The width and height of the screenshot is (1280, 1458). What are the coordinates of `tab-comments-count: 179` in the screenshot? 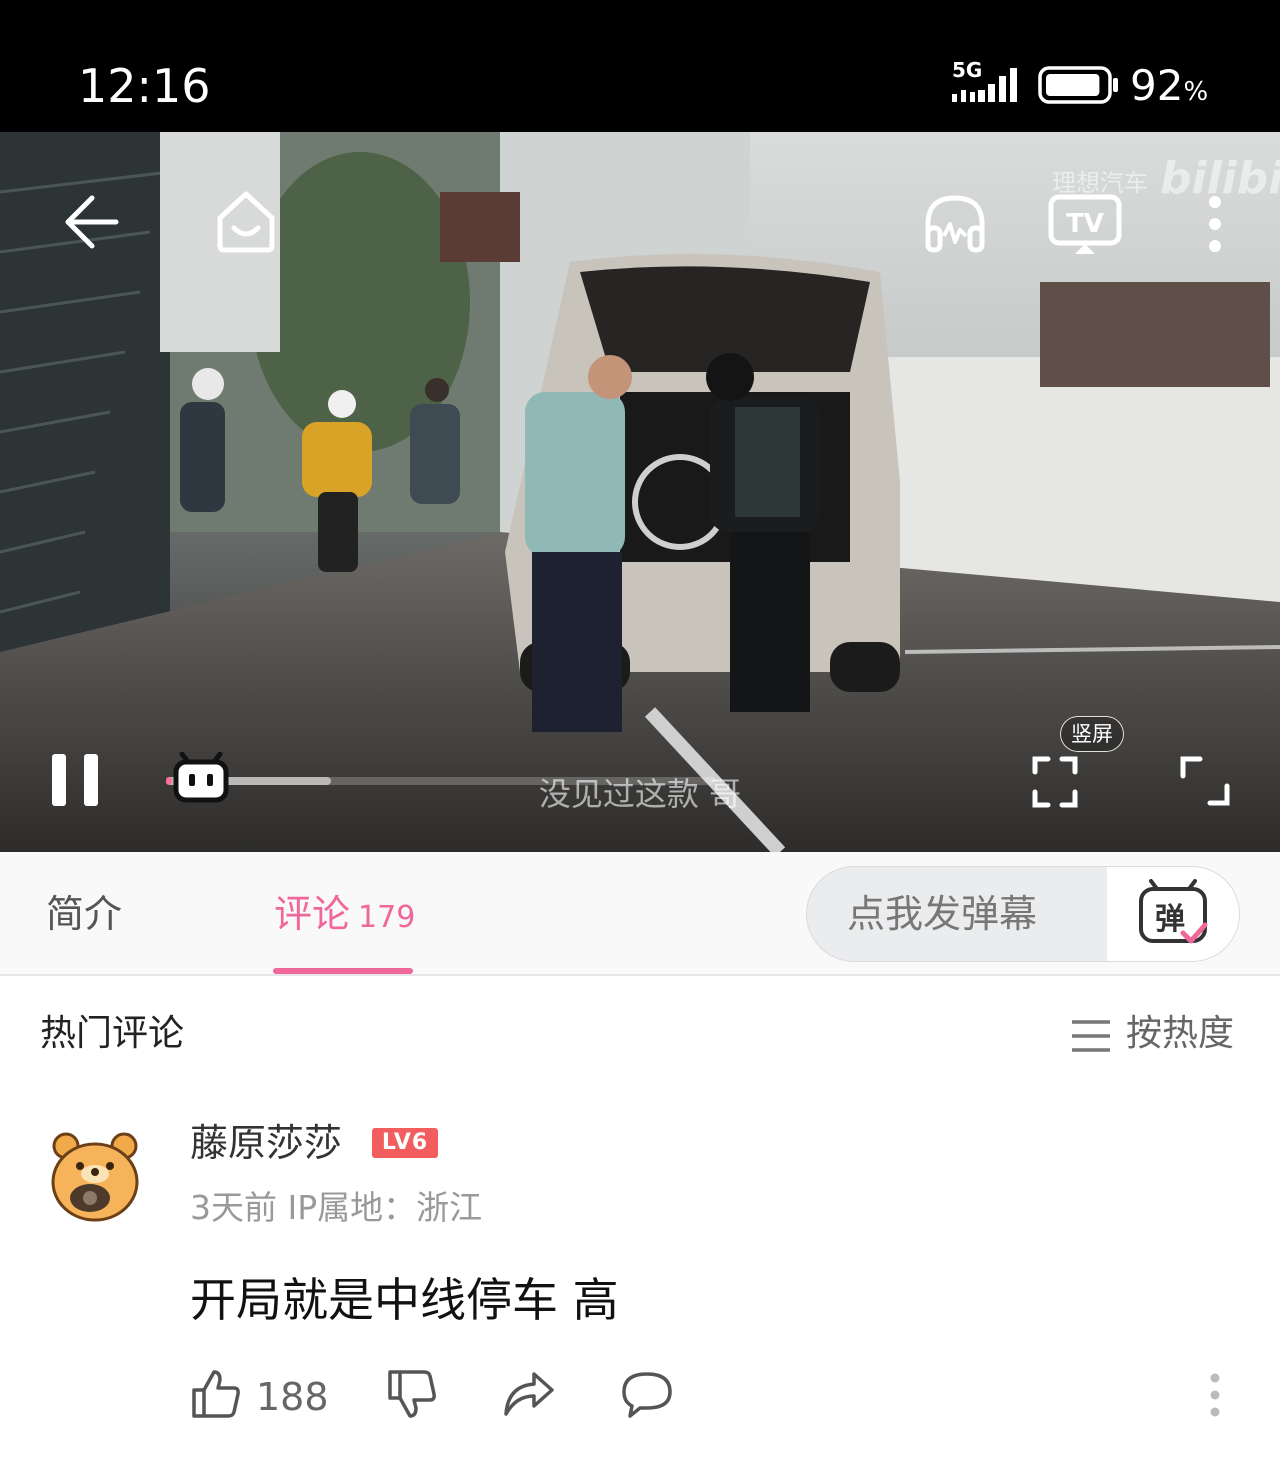 It's located at (387, 917).